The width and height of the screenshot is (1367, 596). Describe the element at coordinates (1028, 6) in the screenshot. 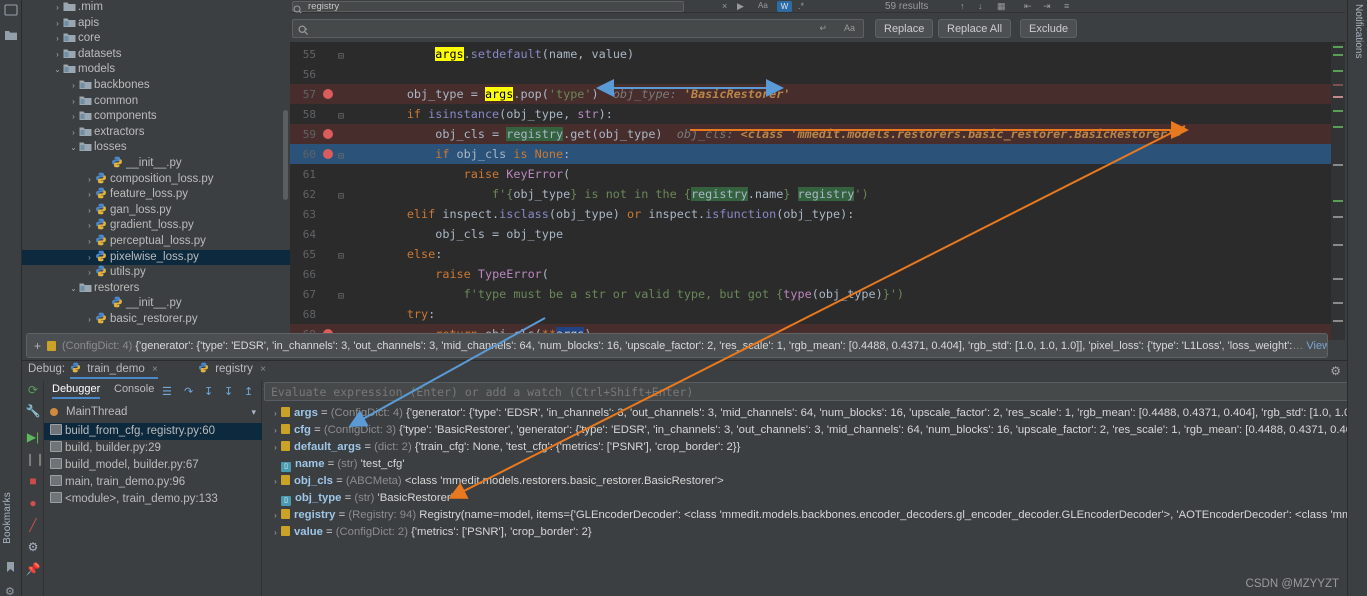

I see `find-scope-icon: ⇤` at that location.